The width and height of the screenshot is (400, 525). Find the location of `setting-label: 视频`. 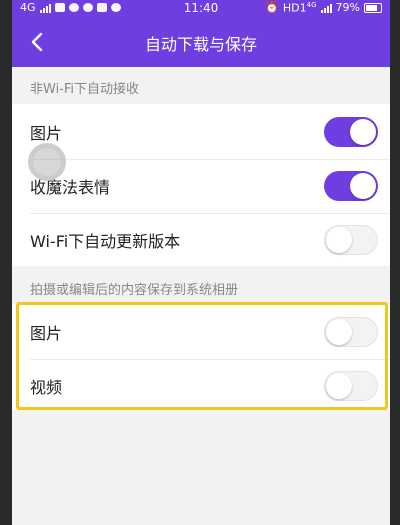

setting-label: 视频 is located at coordinates (46, 387).